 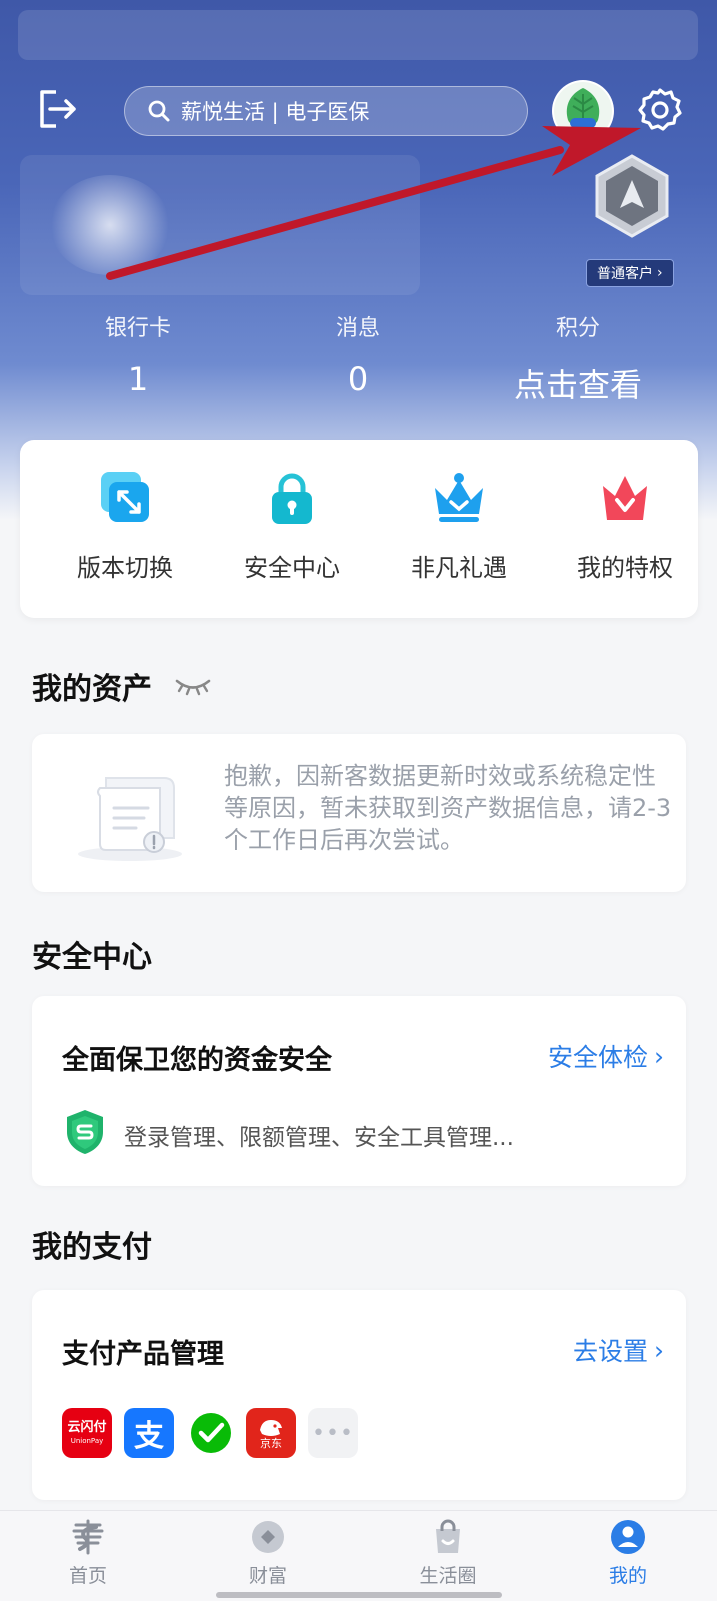 I want to click on stat-label: 积分, so click(x=577, y=328).